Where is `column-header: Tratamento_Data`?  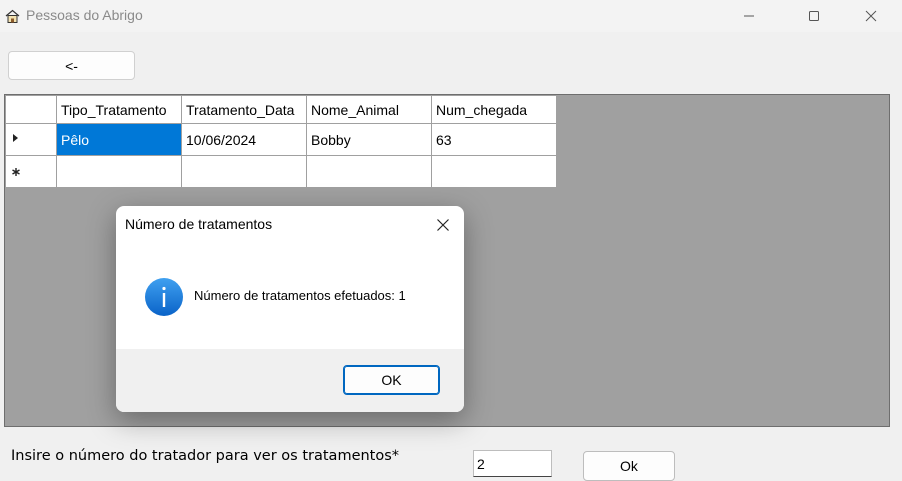
column-header: Tratamento_Data is located at coordinates (244, 109).